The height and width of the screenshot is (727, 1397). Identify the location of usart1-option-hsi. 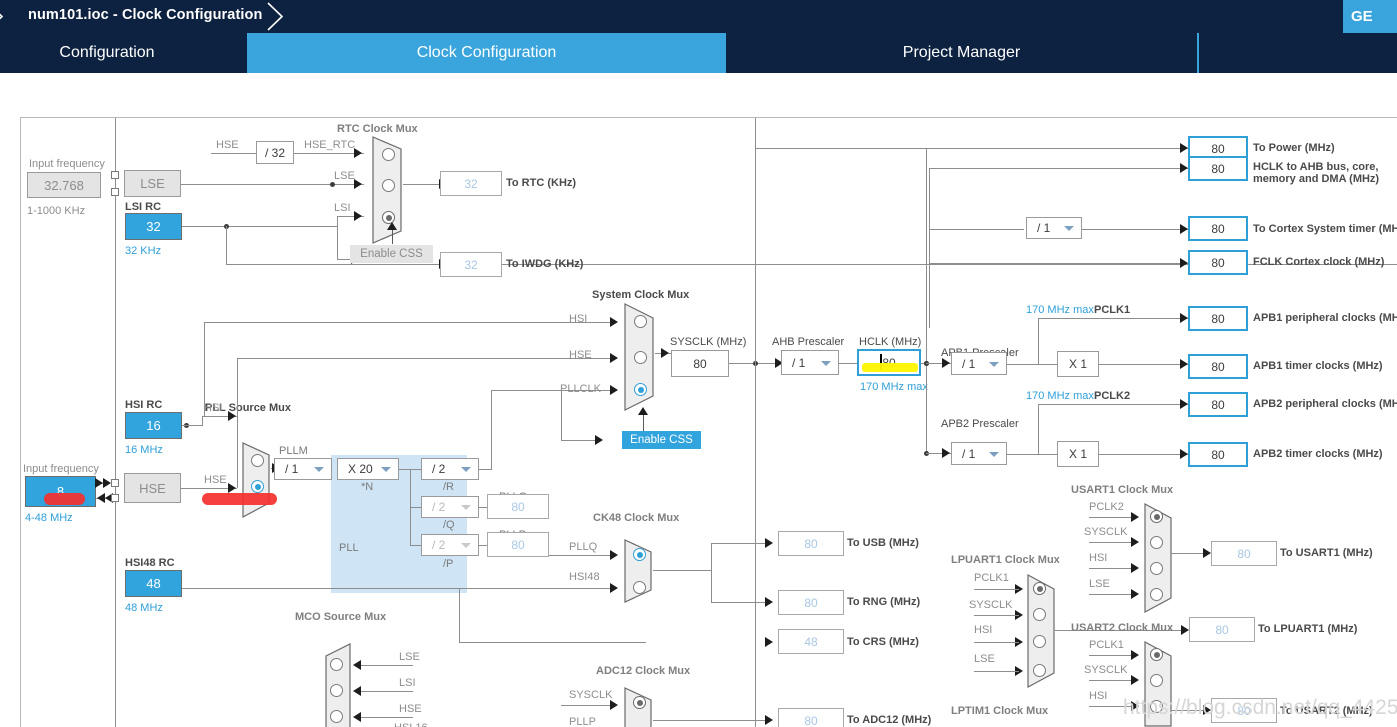
(1156, 568).